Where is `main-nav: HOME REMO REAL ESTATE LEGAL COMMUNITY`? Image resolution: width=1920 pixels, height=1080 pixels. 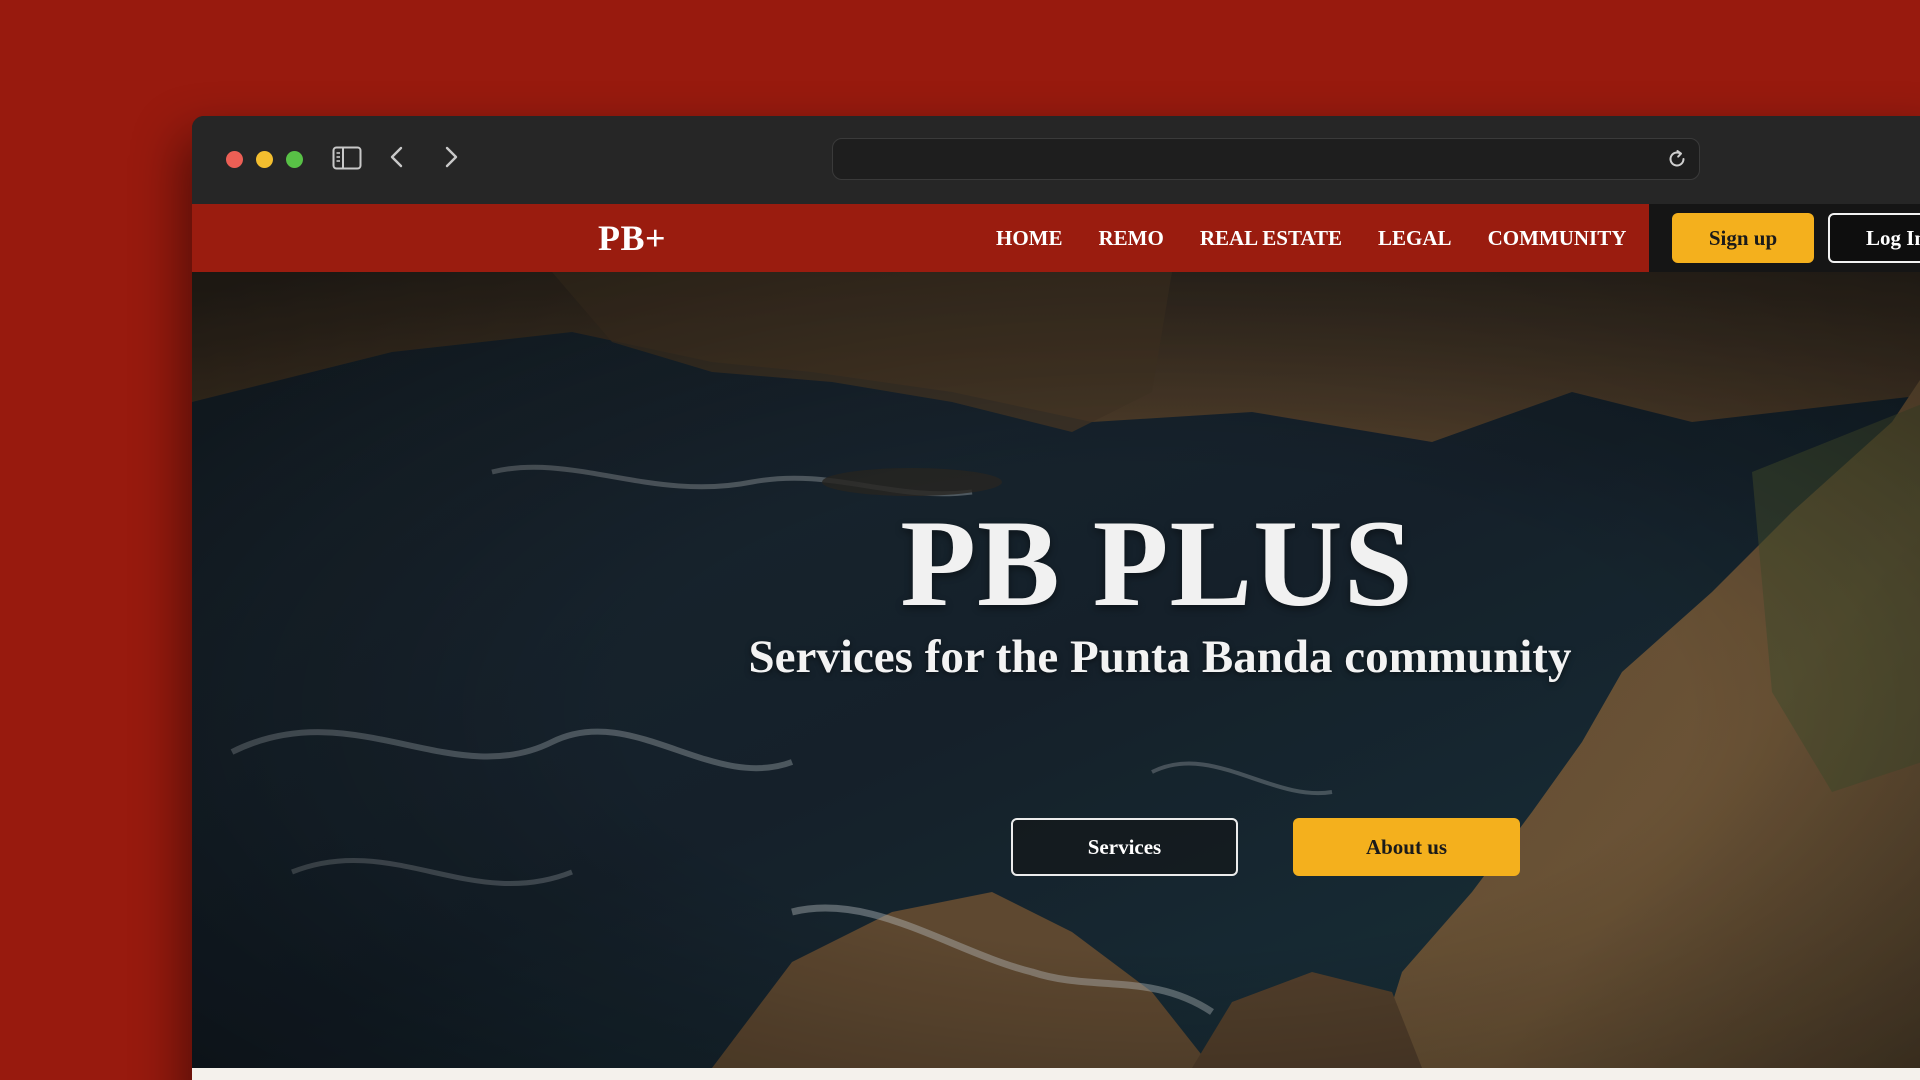
main-nav: HOME REMO REAL ESTATE LEGAL COMMUNITY is located at coordinates (1311, 238).